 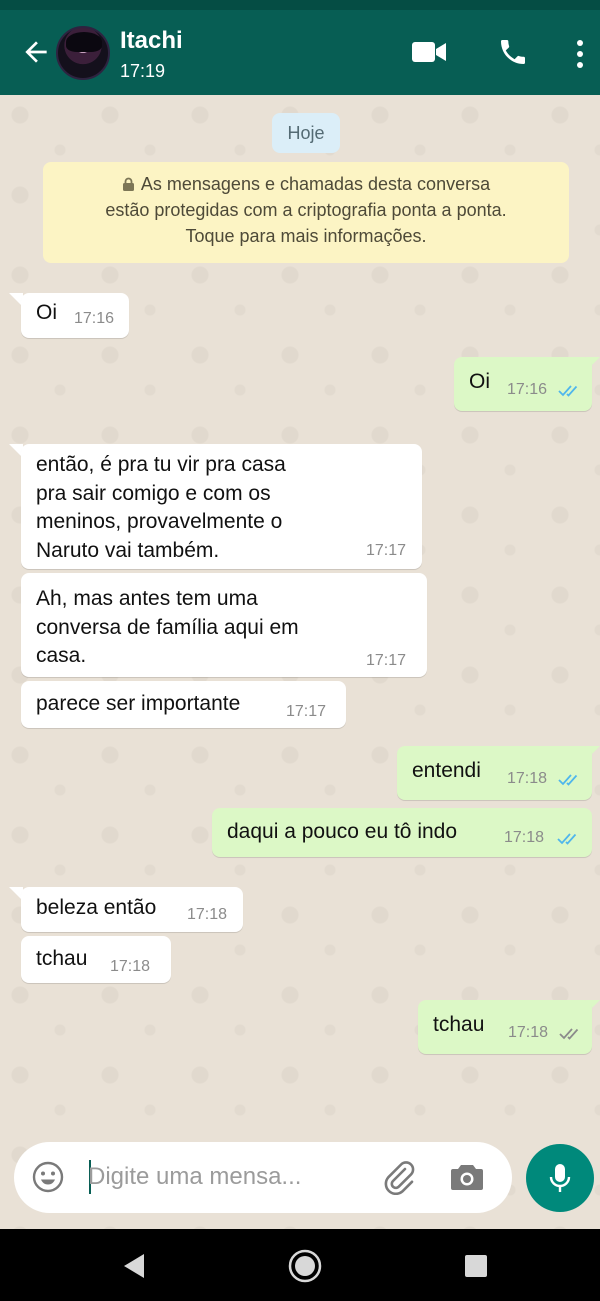 I want to click on message-outgoing: daqui a pouco eu tô indo 17:18, so click(x=402, y=832).